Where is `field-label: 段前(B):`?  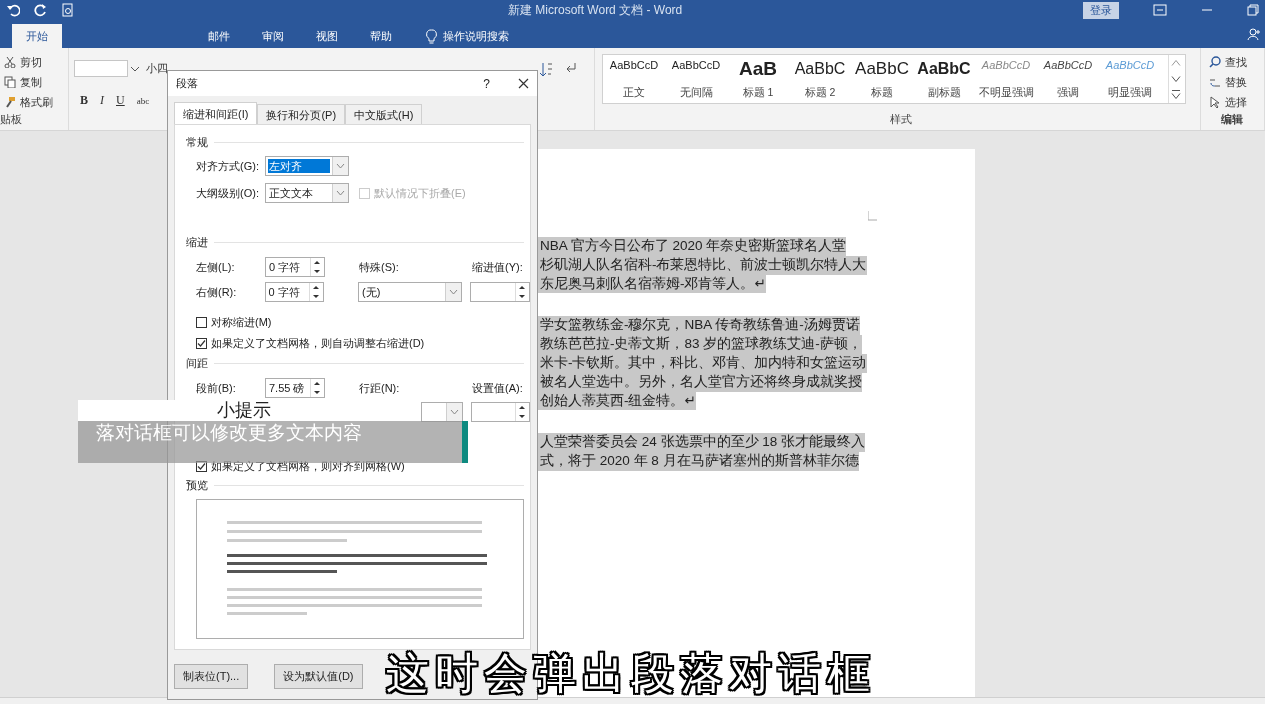
field-label: 段前(B): is located at coordinates (216, 388).